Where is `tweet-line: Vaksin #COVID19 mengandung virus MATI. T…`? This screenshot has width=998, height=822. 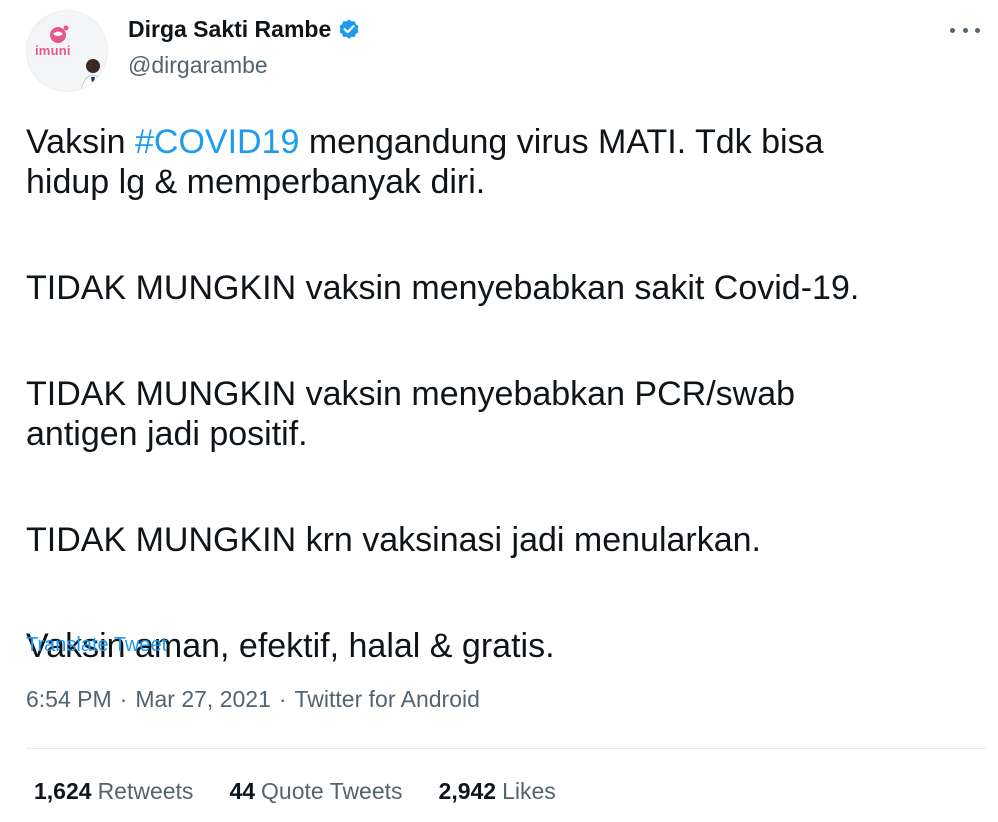 tweet-line: Vaksin #COVID19 mengandung virus MATI. T… is located at coordinates (501, 142).